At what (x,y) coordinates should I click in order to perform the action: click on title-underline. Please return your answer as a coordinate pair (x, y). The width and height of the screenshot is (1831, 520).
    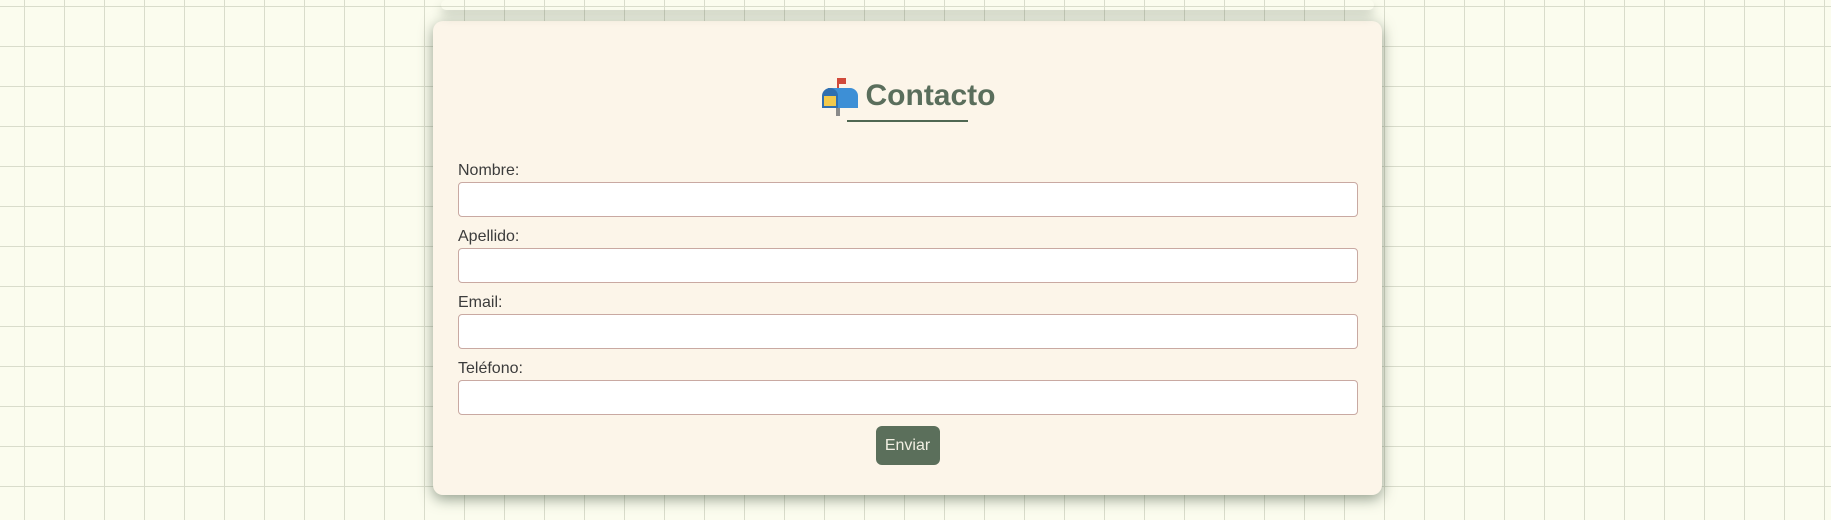
    Looking at the image, I should click on (907, 121).